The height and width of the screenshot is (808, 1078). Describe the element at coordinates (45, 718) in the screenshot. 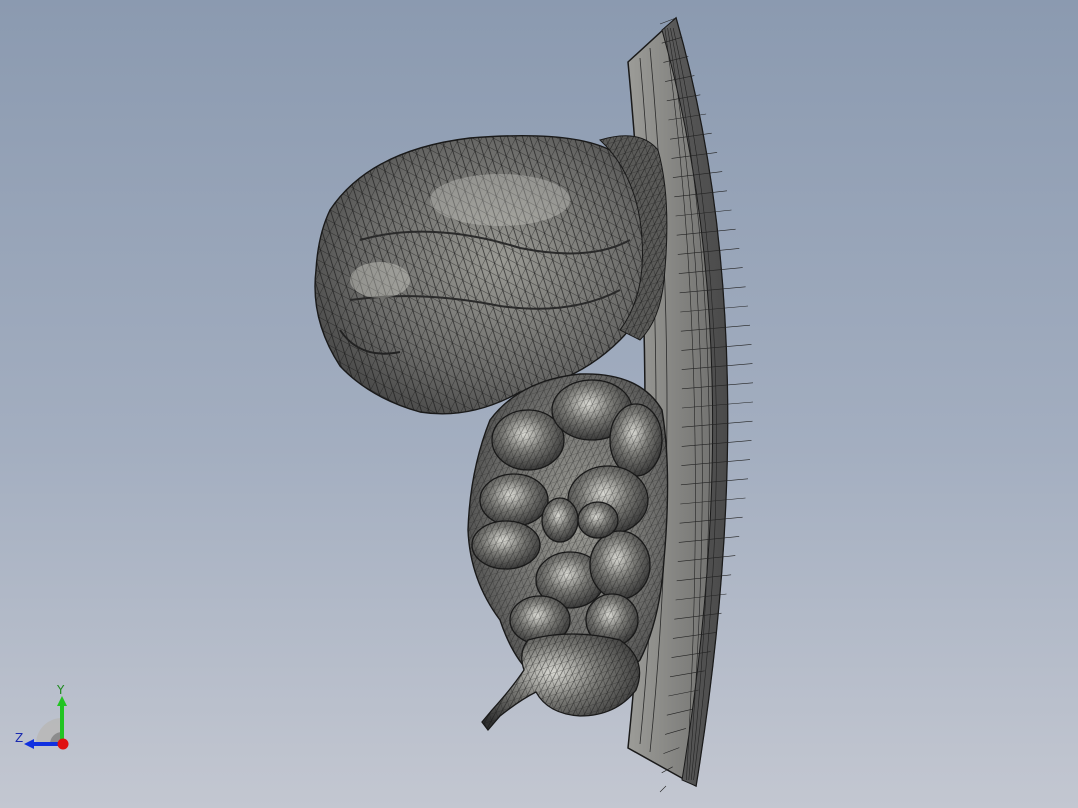

I see `reference-triad: Y Z` at that location.